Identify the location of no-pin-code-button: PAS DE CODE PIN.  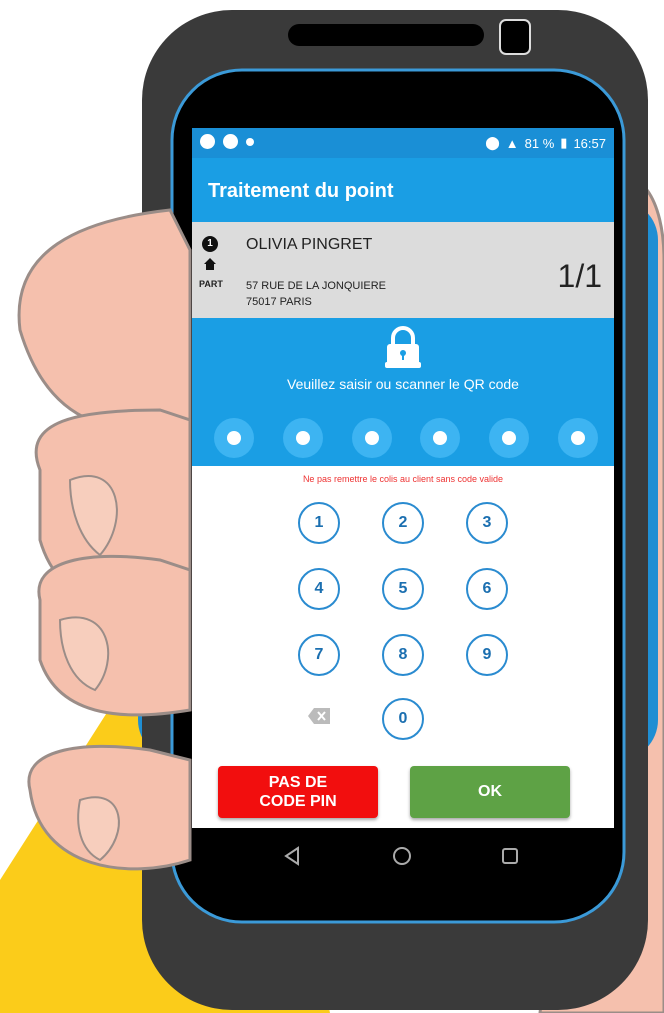
(298, 792).